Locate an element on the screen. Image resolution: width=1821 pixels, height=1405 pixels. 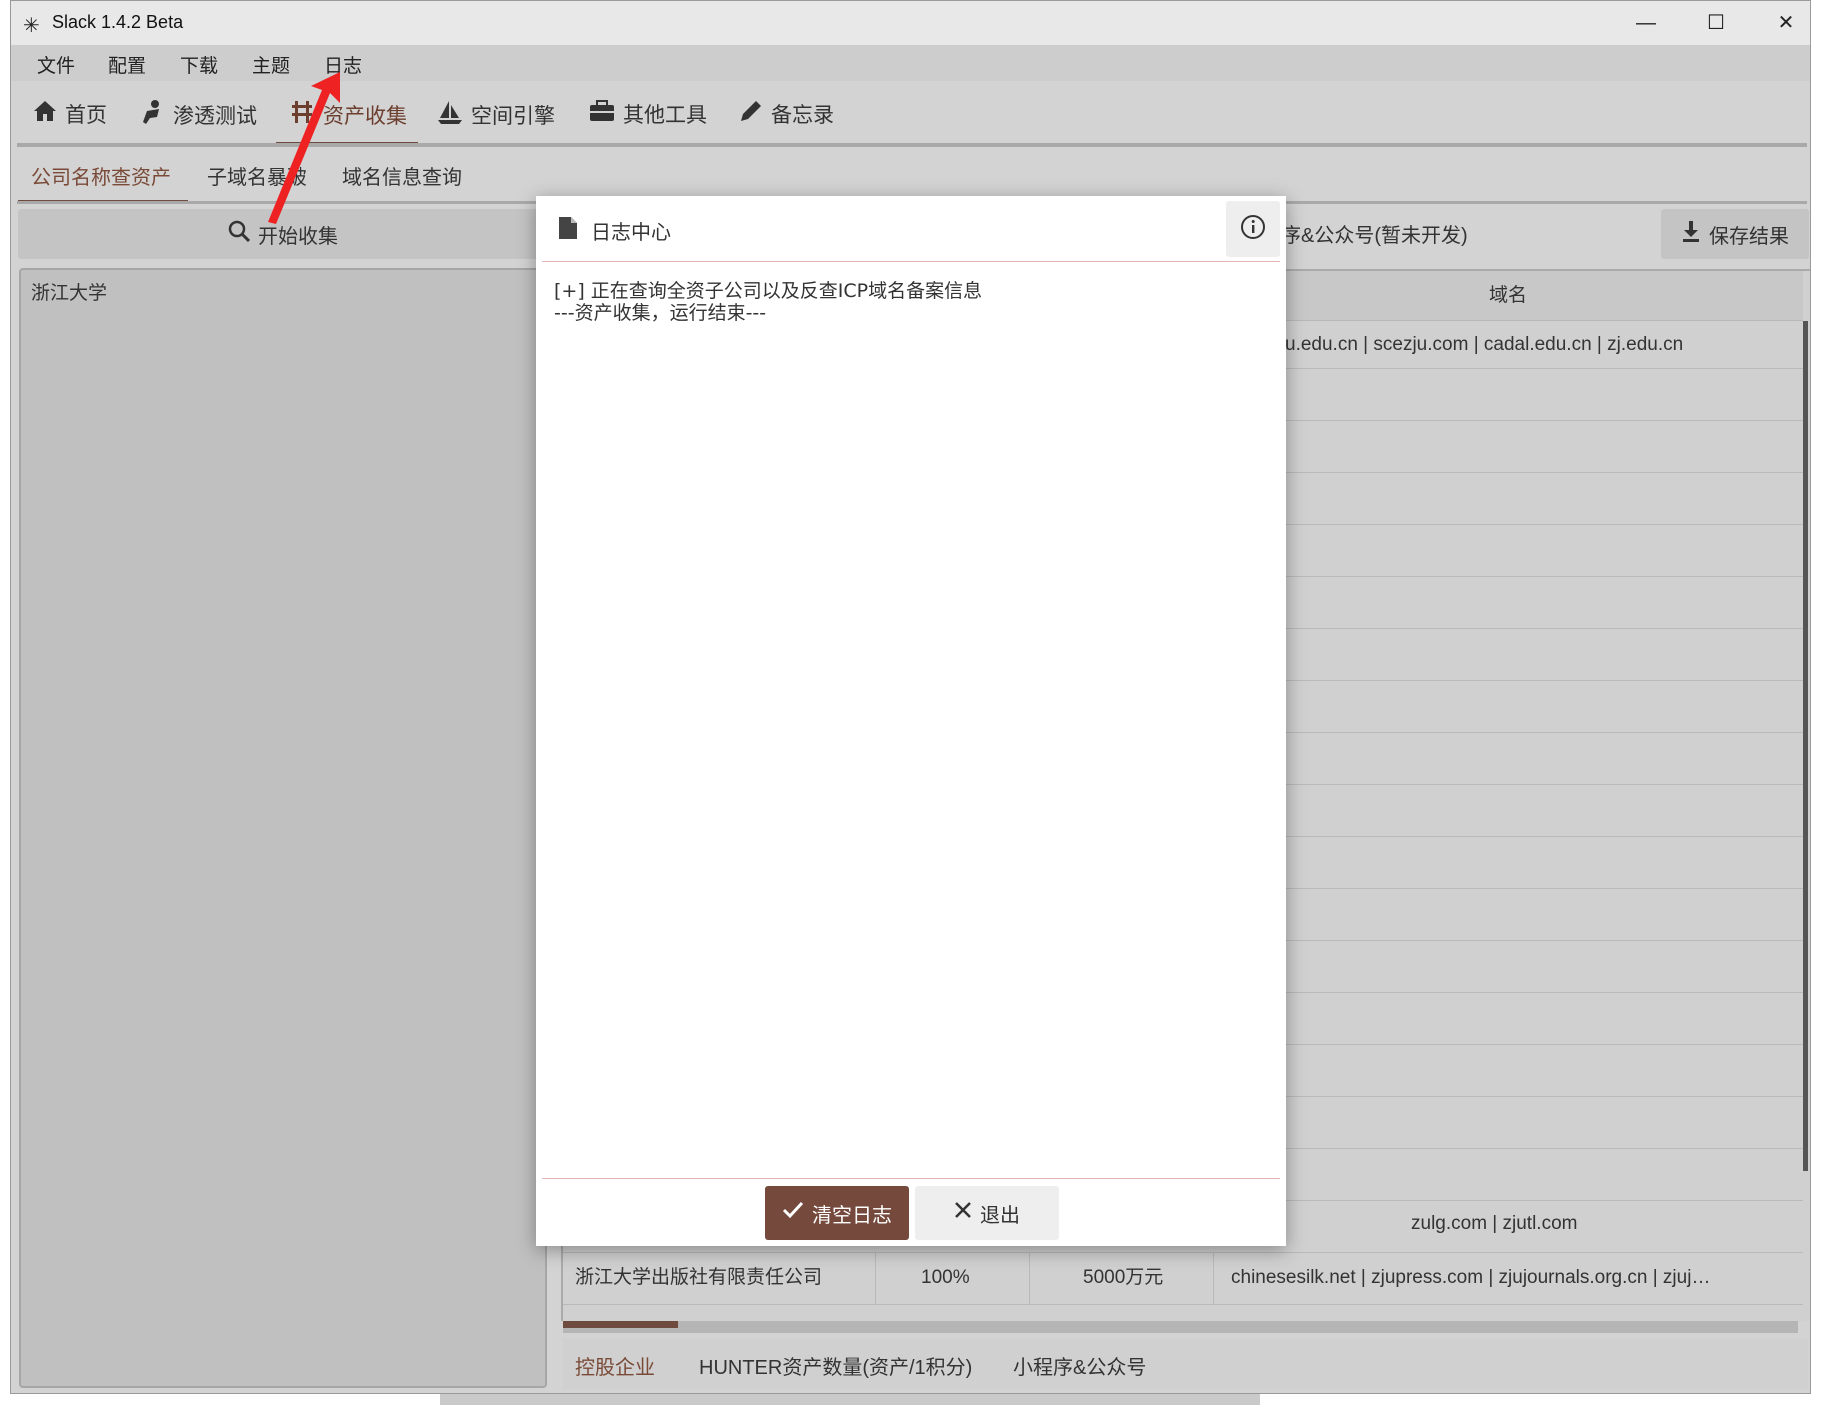
bottom-tab-bar: 控股企业 HUNTER资产数量(资产/1积分) 小程序&公众号 is located at coordinates (1185, 1364).